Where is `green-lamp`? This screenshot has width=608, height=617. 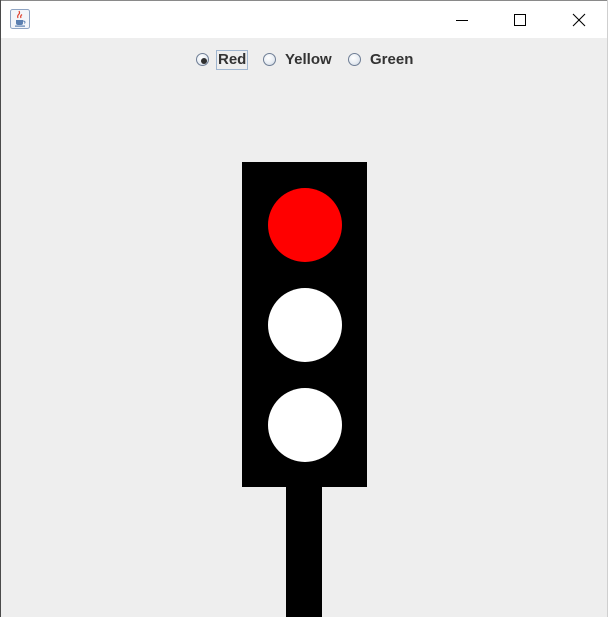
green-lamp is located at coordinates (305, 425).